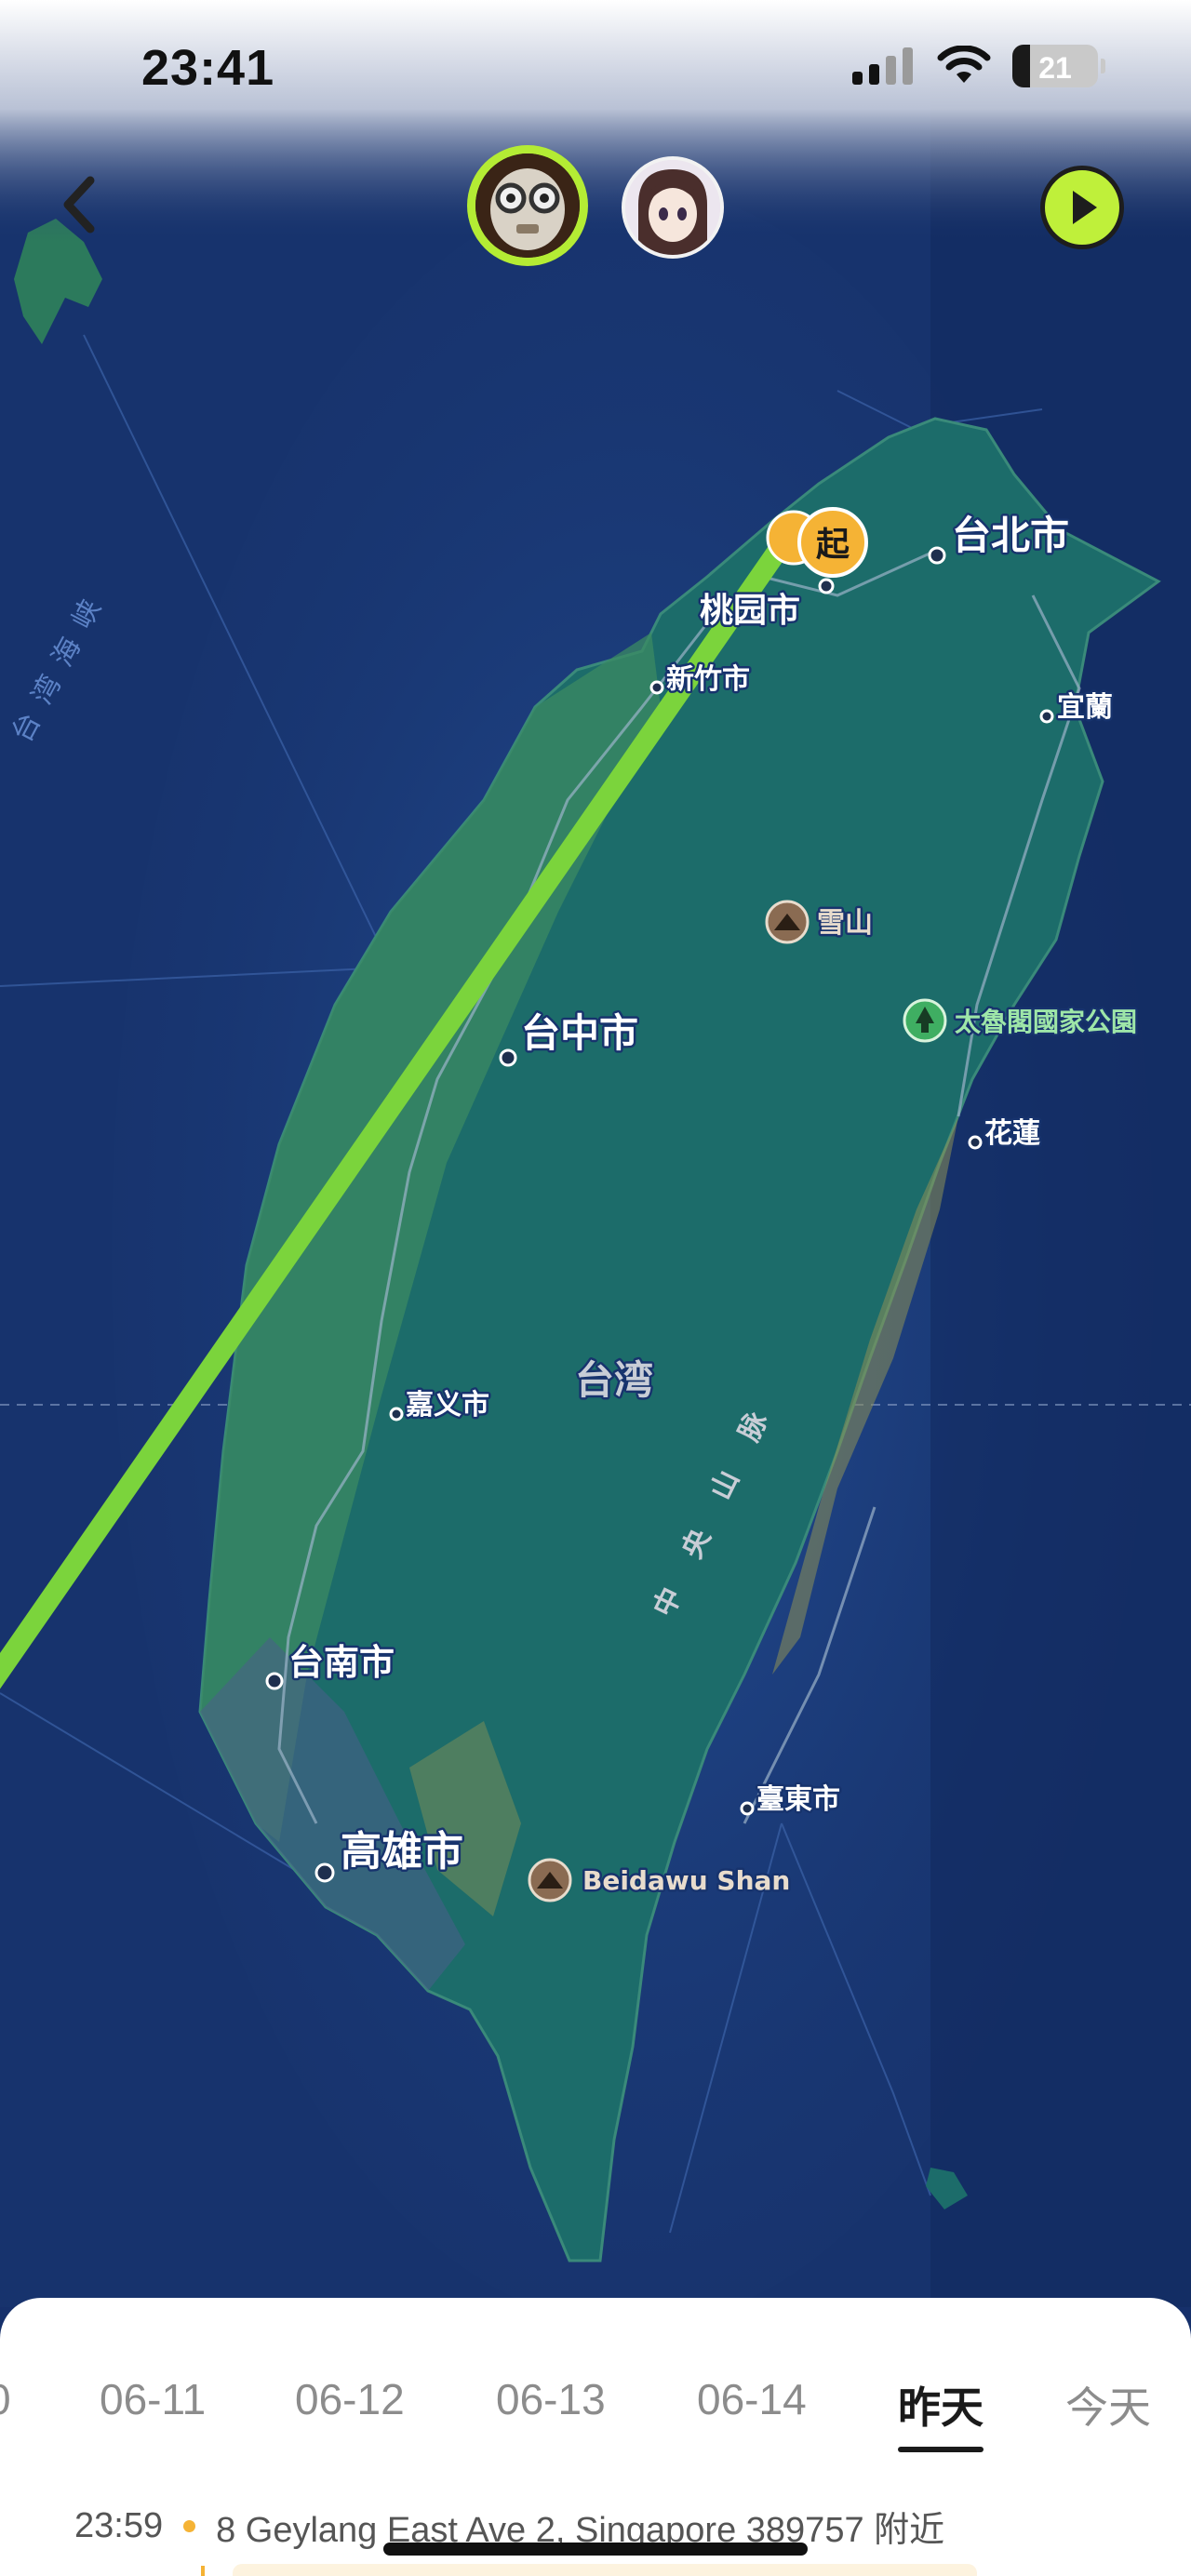 Image resolution: width=1191 pixels, height=2576 pixels. What do you see at coordinates (119, 2525) in the screenshot?
I see `location-time: 23:59` at bounding box center [119, 2525].